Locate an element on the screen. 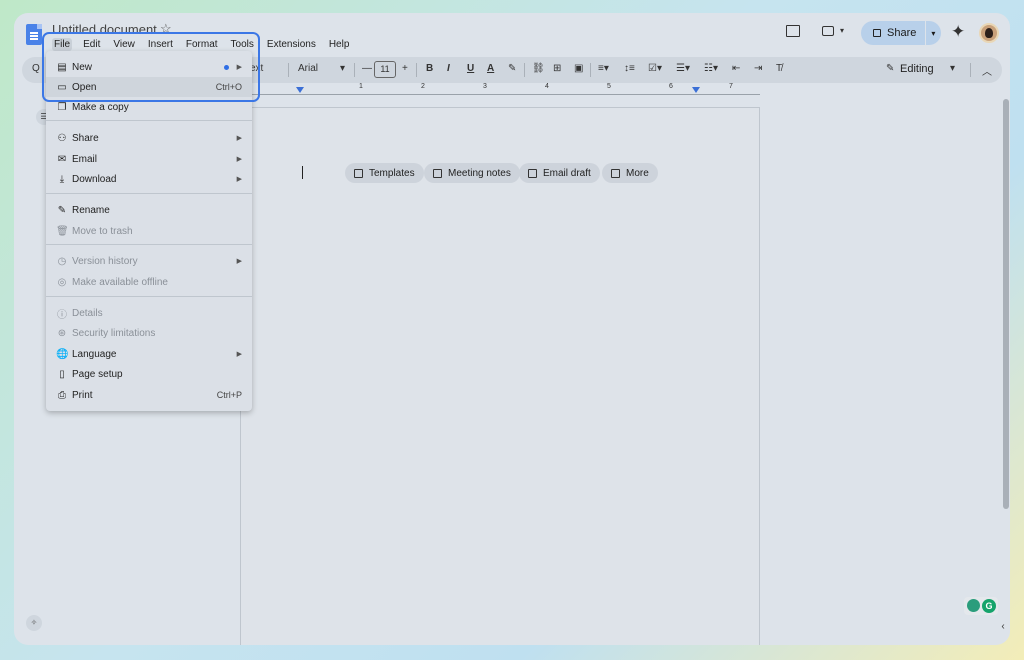 The height and width of the screenshot is (660, 1024). shortcut-label: Ctrl+O is located at coordinates (228, 87).